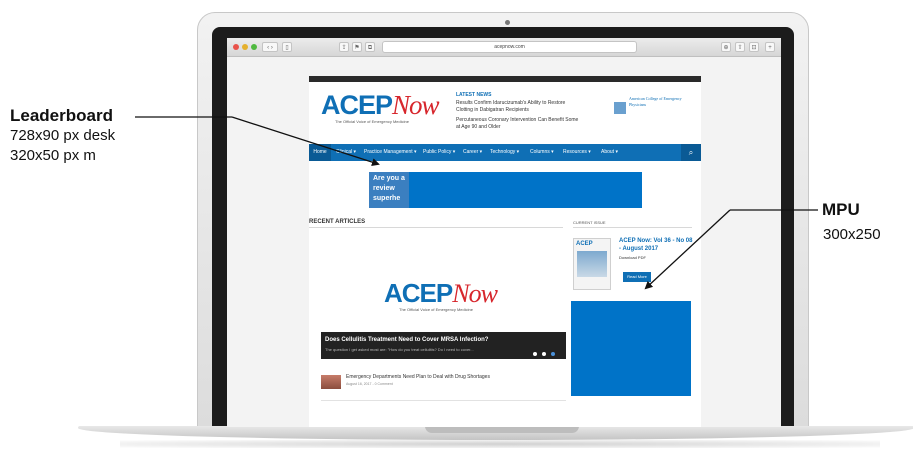 This screenshot has width=913, height=457. Describe the element at coordinates (507, 22) in the screenshot. I see `camera-icon` at that location.